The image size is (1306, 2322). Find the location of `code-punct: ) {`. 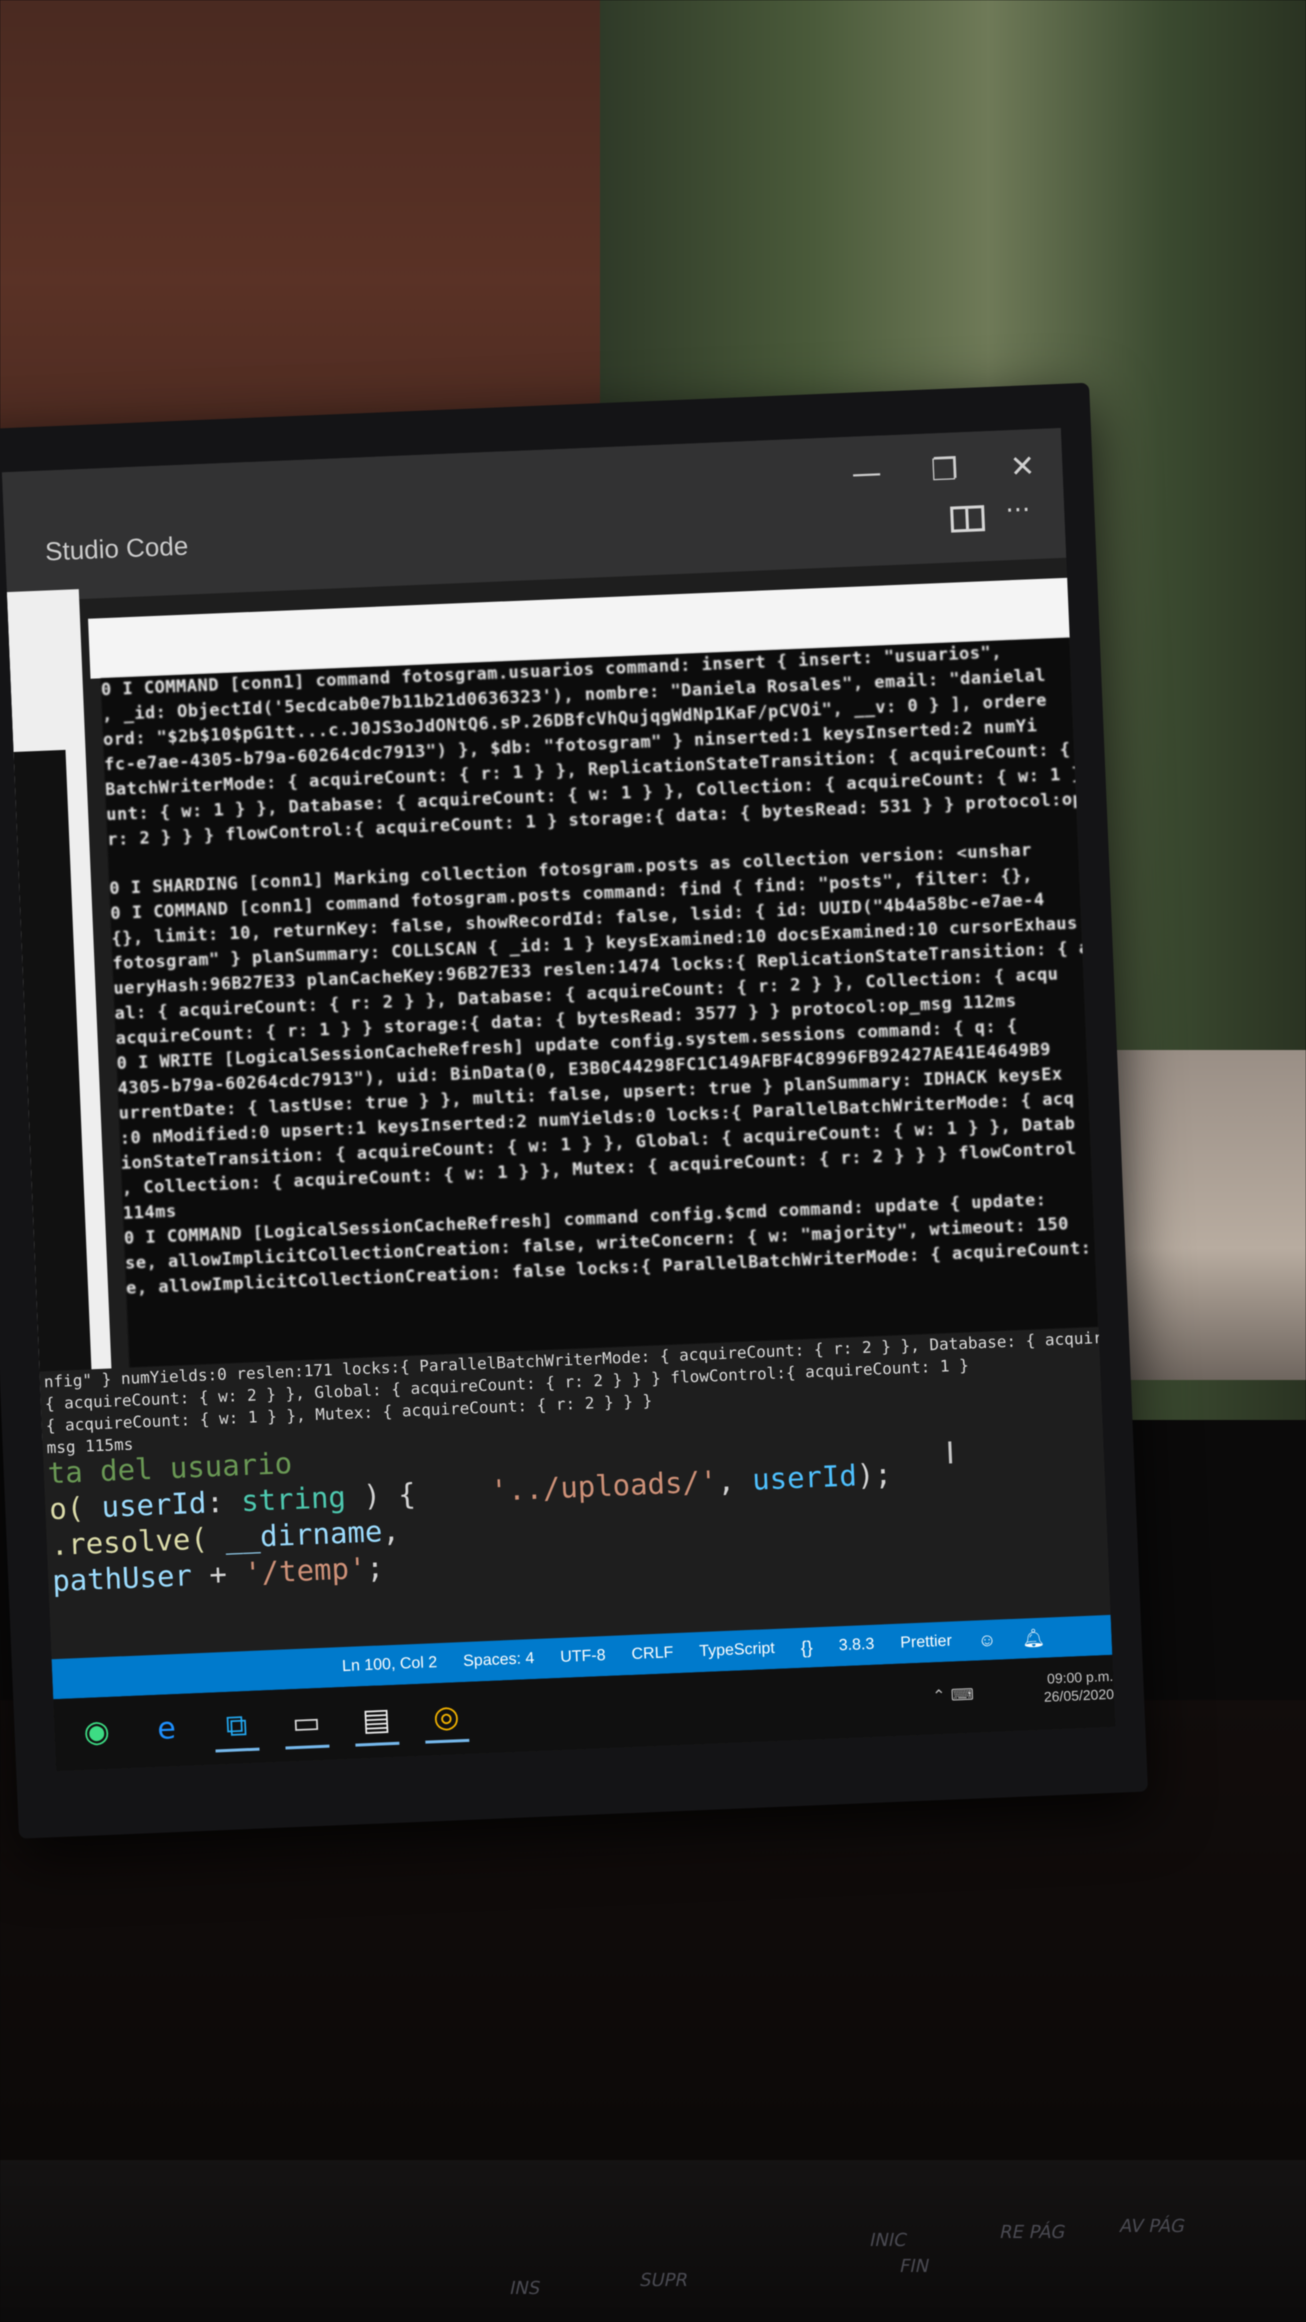

code-punct: ) { is located at coordinates (381, 1495).